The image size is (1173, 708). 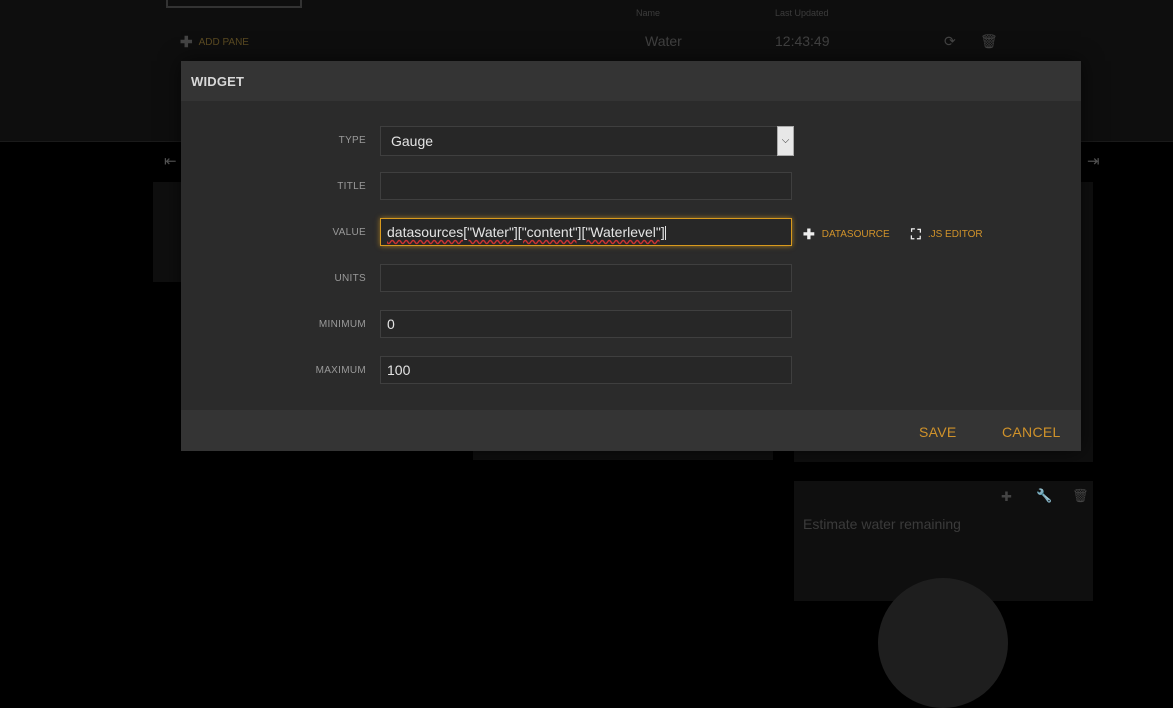 What do you see at coordinates (1031, 432) in the screenshot?
I see `cancel-button: CANCEL` at bounding box center [1031, 432].